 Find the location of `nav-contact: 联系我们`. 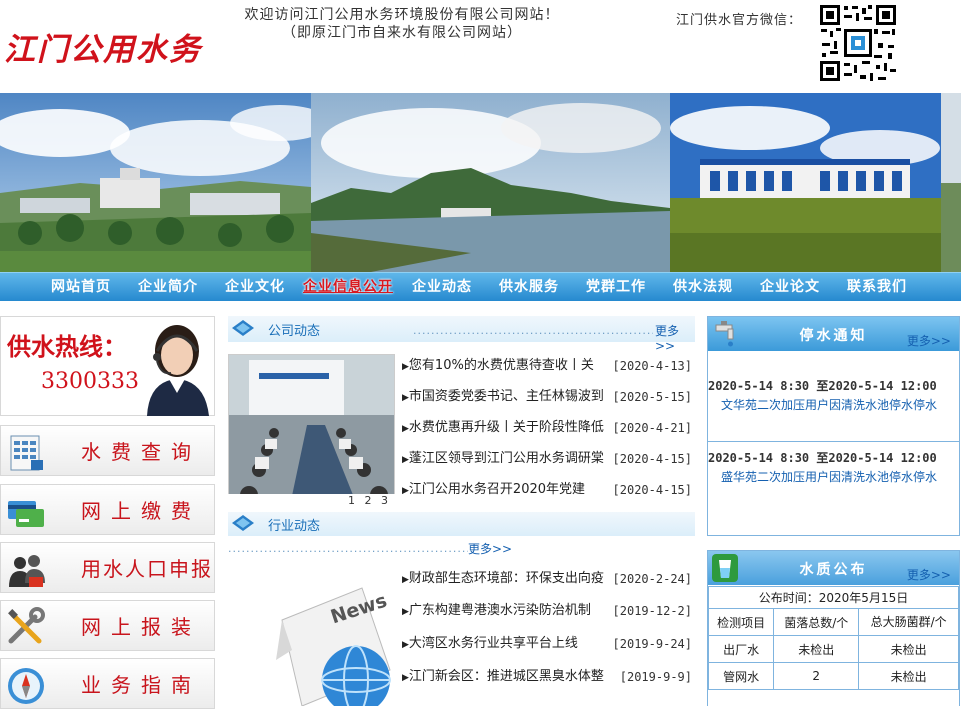

nav-contact: 联系我们 is located at coordinates (877, 287).